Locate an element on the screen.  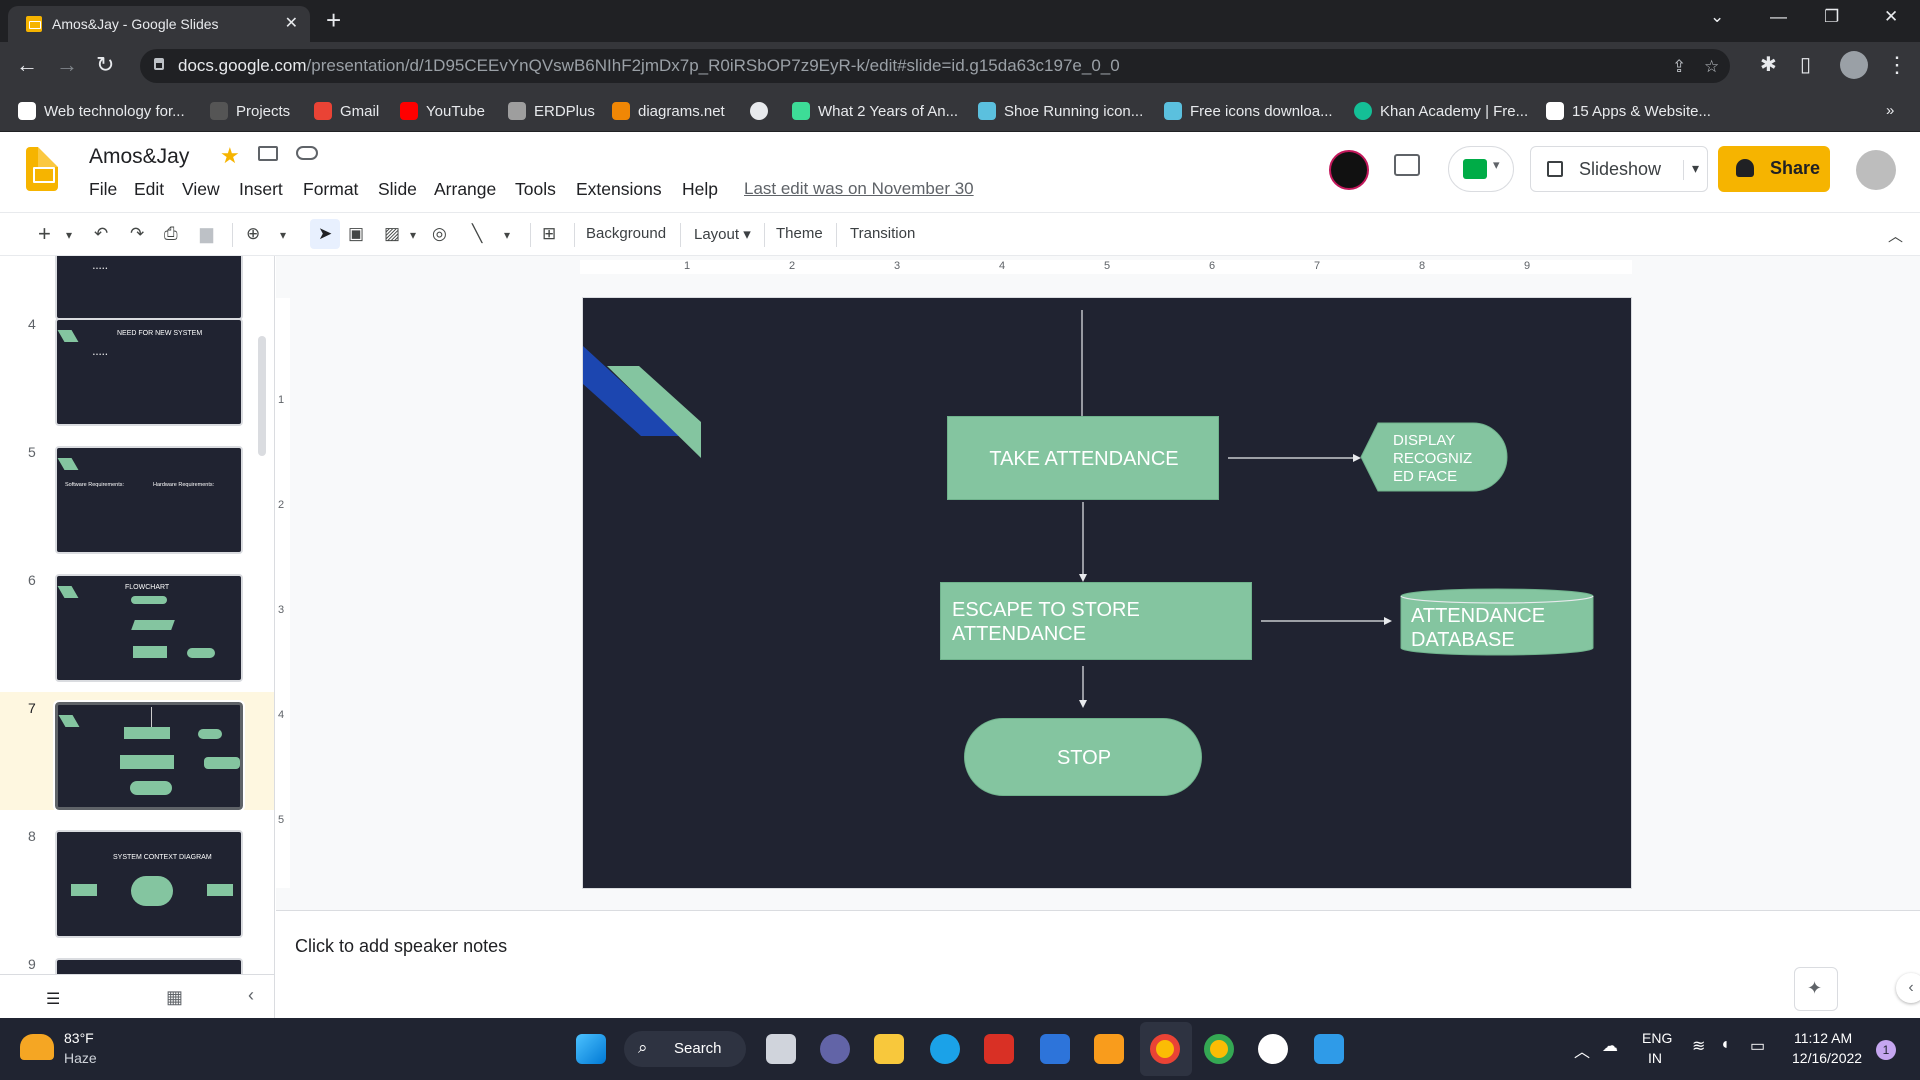
minimize-icon: — is located at coordinates (1778, 17).